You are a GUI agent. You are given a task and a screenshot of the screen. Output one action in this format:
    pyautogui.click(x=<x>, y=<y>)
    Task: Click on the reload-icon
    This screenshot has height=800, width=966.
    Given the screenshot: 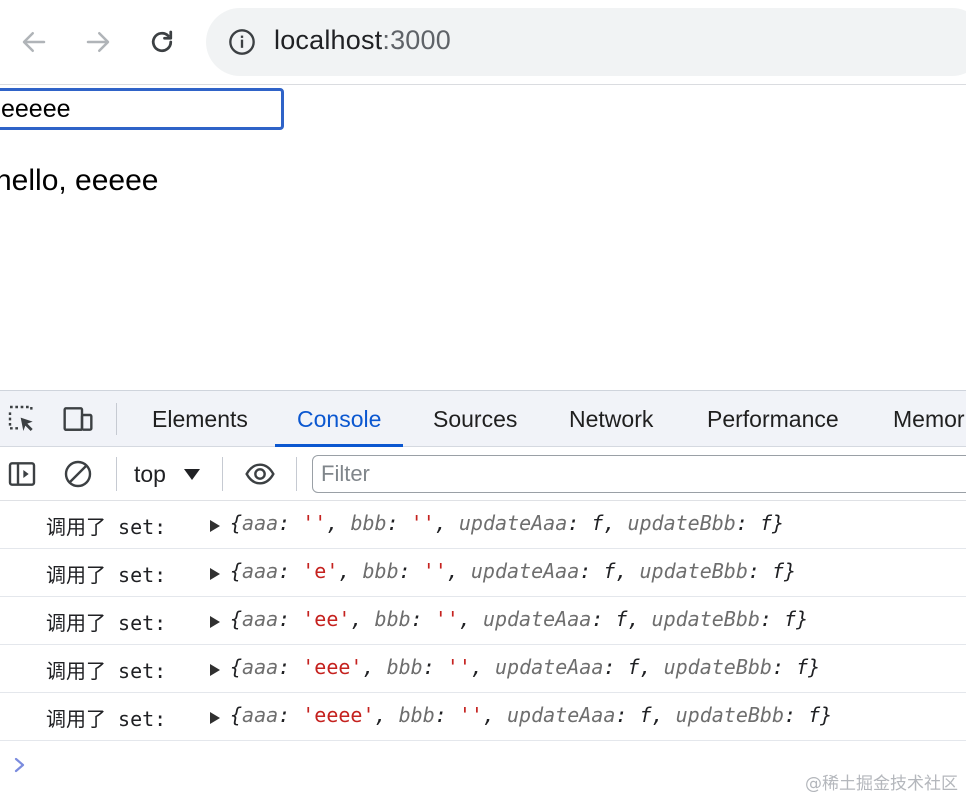 What is the action you would take?
    pyautogui.click(x=162, y=41)
    